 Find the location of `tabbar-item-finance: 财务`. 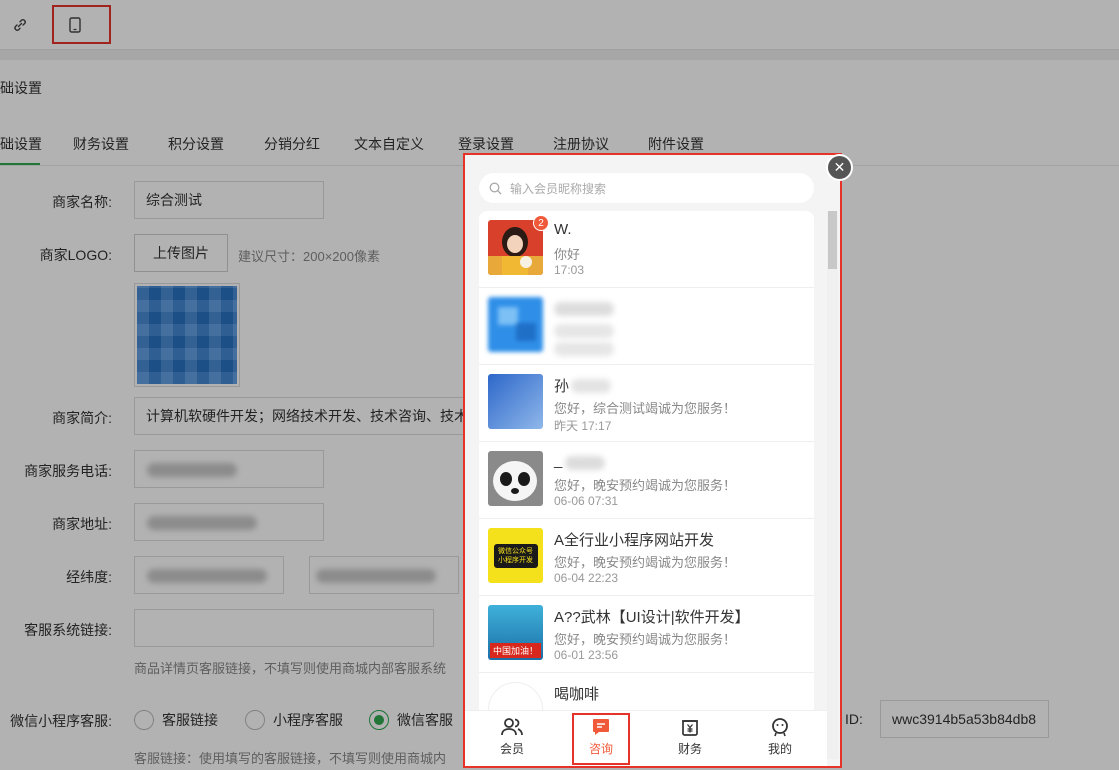

tabbar-item-finance: 财务 is located at coordinates (690, 737).